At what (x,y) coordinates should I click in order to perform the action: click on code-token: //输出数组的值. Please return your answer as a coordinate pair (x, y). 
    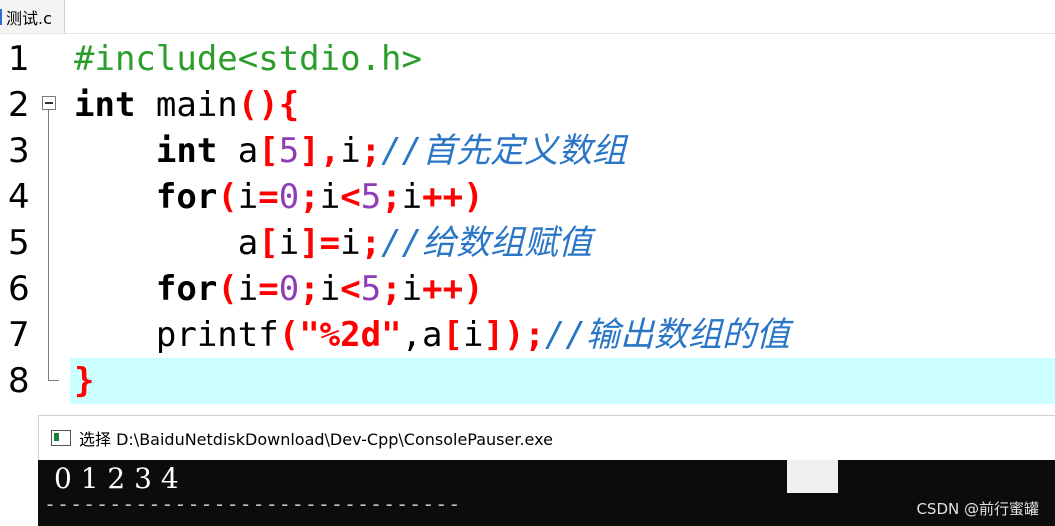
    Looking at the image, I should click on (667, 335).